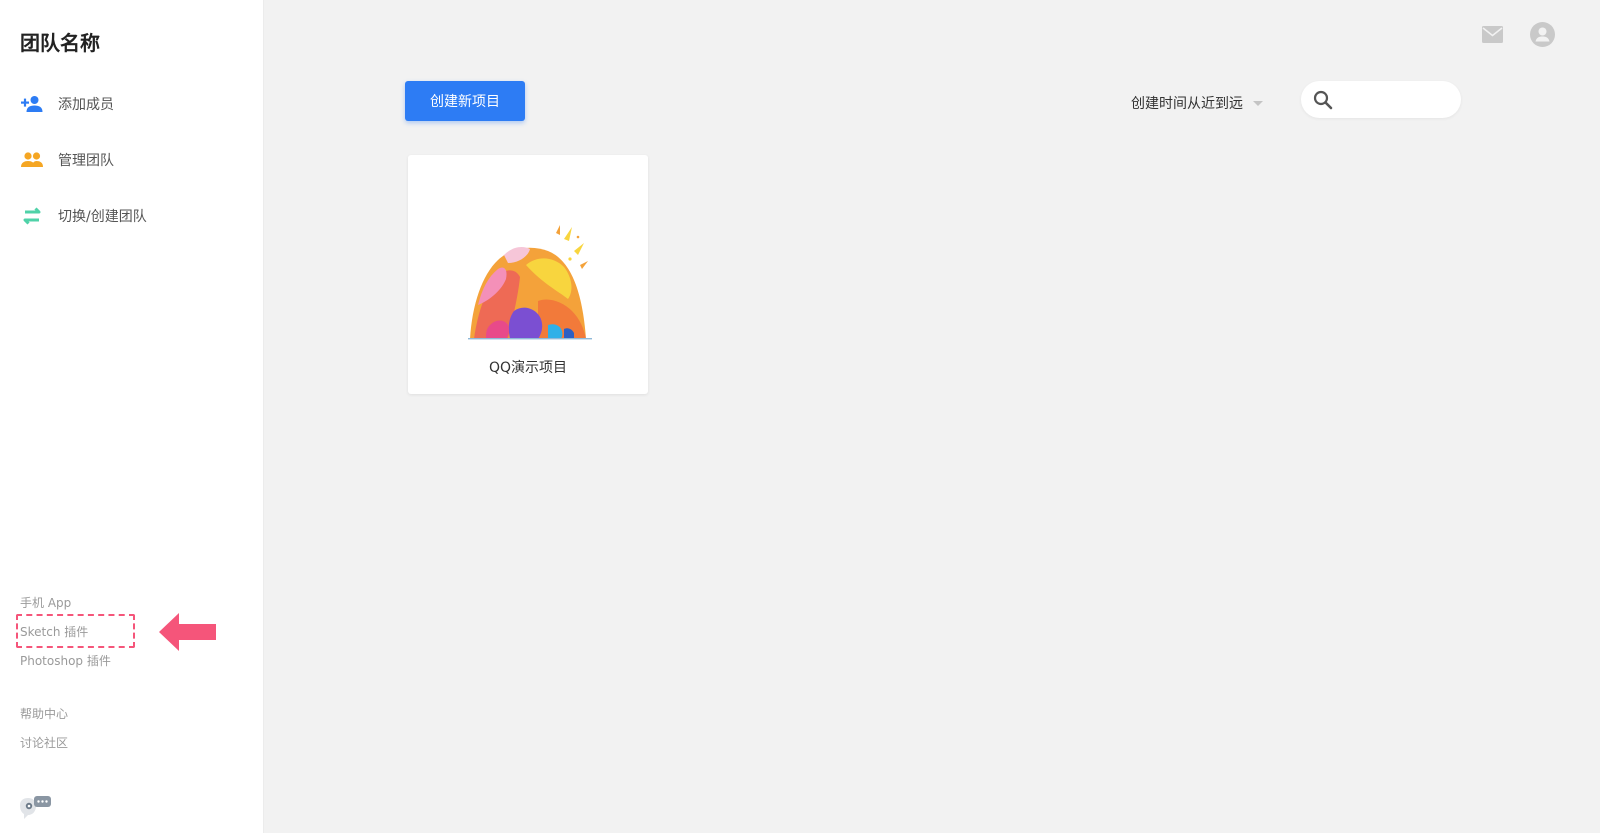 This screenshot has height=833, width=1600. What do you see at coordinates (86, 161) in the screenshot?
I see `sidebar-item-label: 管理团队` at bounding box center [86, 161].